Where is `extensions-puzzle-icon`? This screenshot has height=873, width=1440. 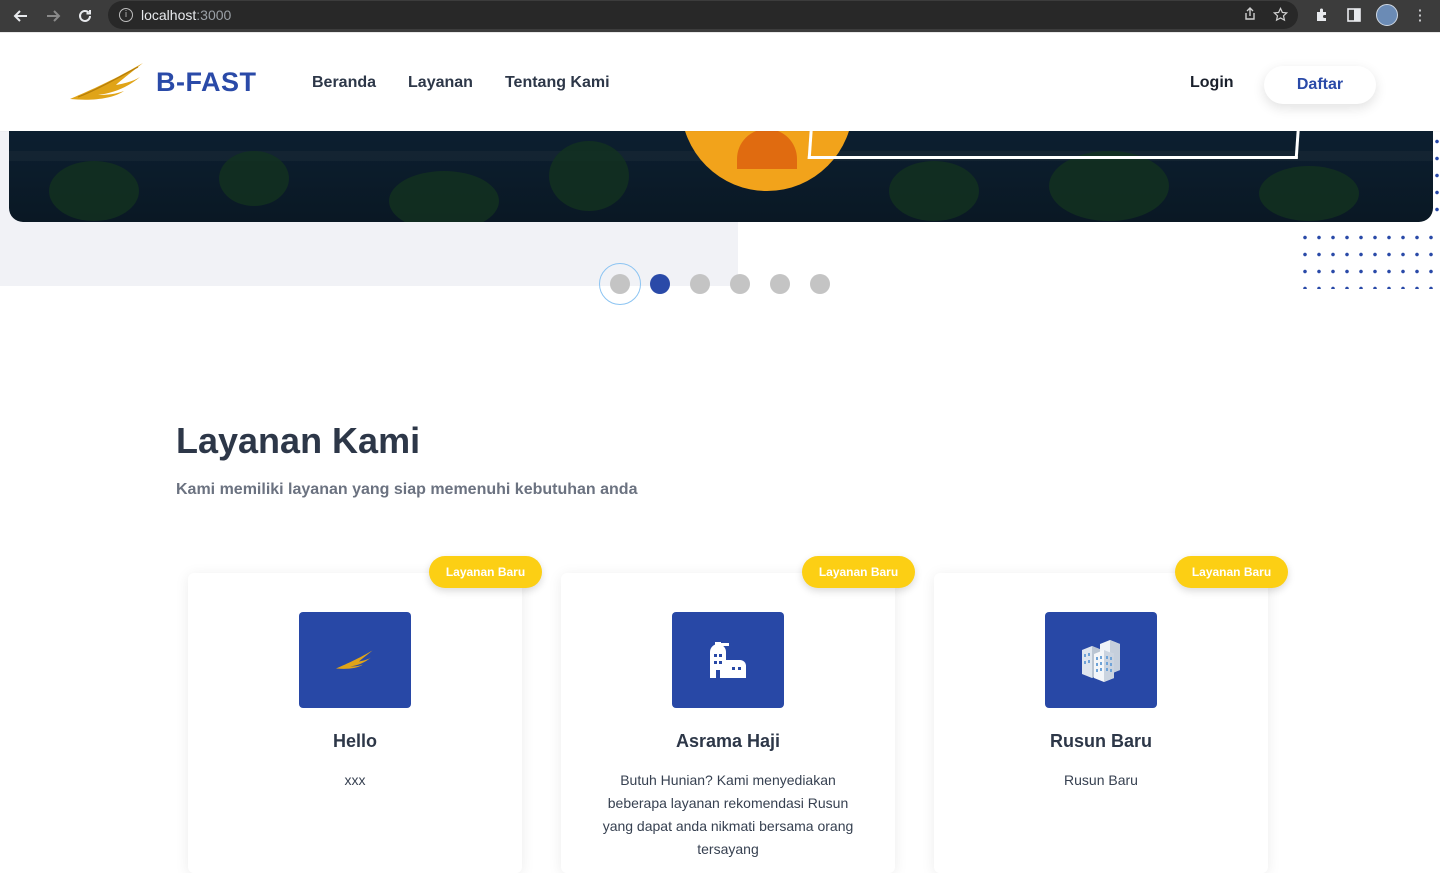
extensions-puzzle-icon is located at coordinates (1322, 15).